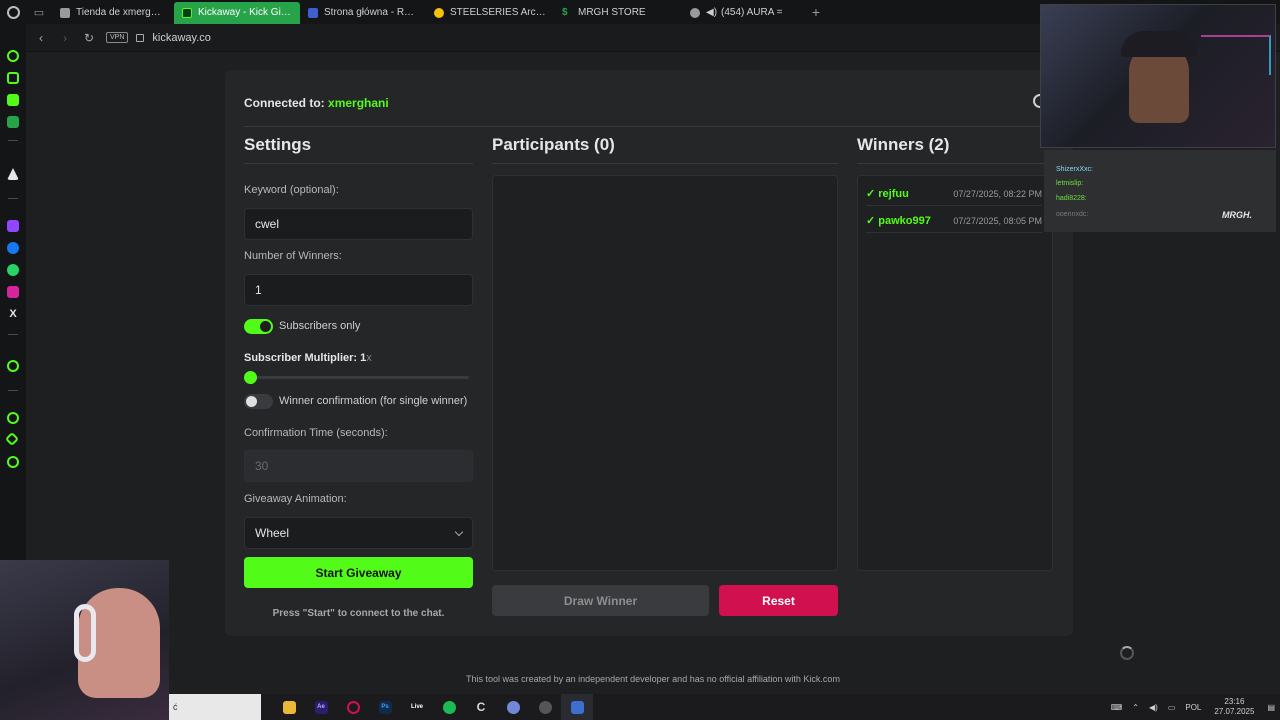 The image size is (1280, 720). I want to click on animation-select-value: Wheel, so click(272, 533).